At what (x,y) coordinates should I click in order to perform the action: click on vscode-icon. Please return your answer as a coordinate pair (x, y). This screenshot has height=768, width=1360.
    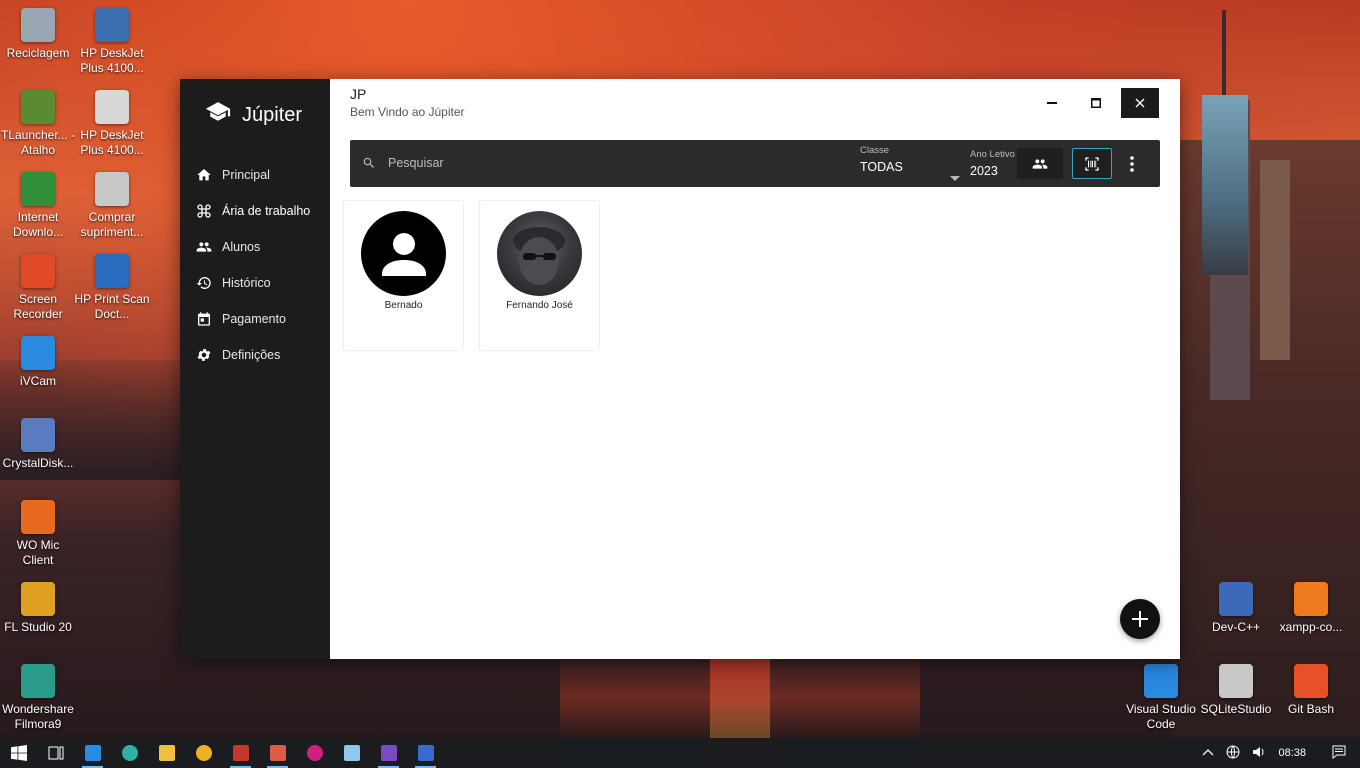
    Looking at the image, I should click on (92, 753).